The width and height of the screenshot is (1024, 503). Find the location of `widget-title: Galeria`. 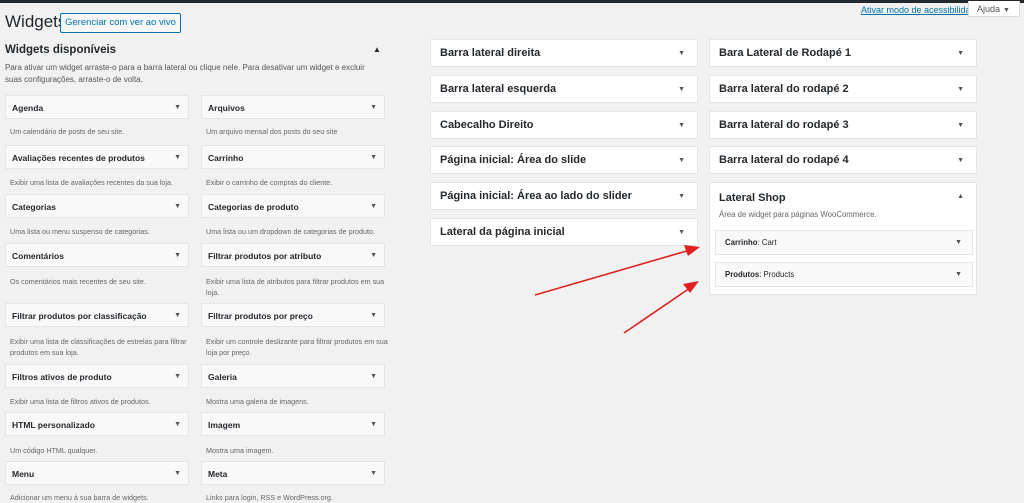

widget-title: Galeria is located at coordinates (222, 377).